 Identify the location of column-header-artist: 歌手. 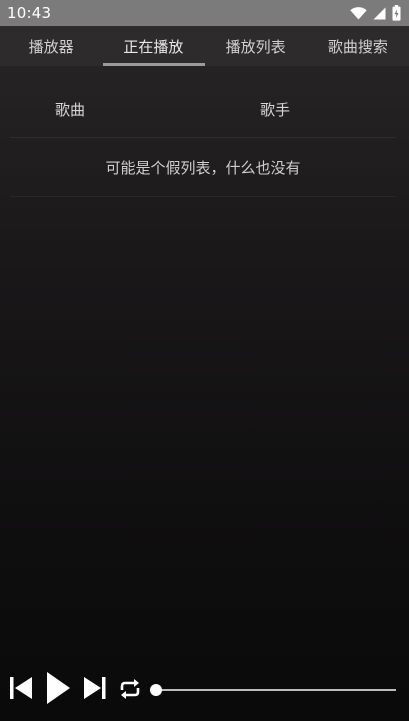
(275, 110).